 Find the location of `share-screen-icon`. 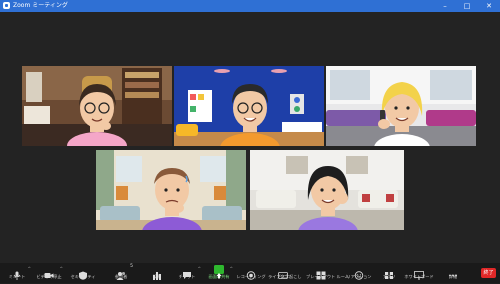

share-screen-icon is located at coordinates (219, 272).